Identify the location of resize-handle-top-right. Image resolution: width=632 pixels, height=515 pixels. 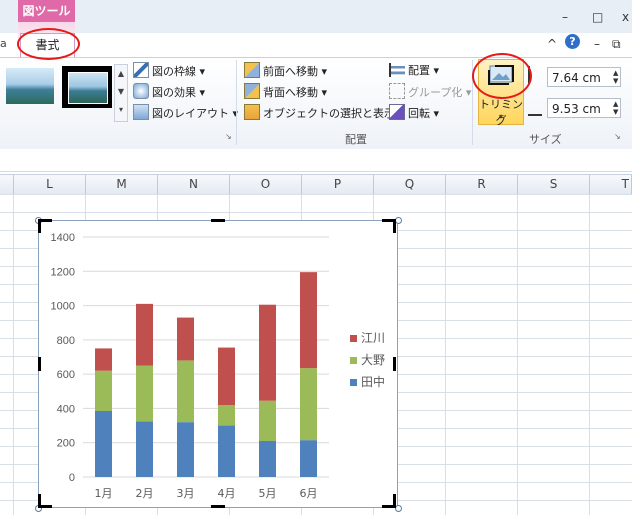
(398, 220).